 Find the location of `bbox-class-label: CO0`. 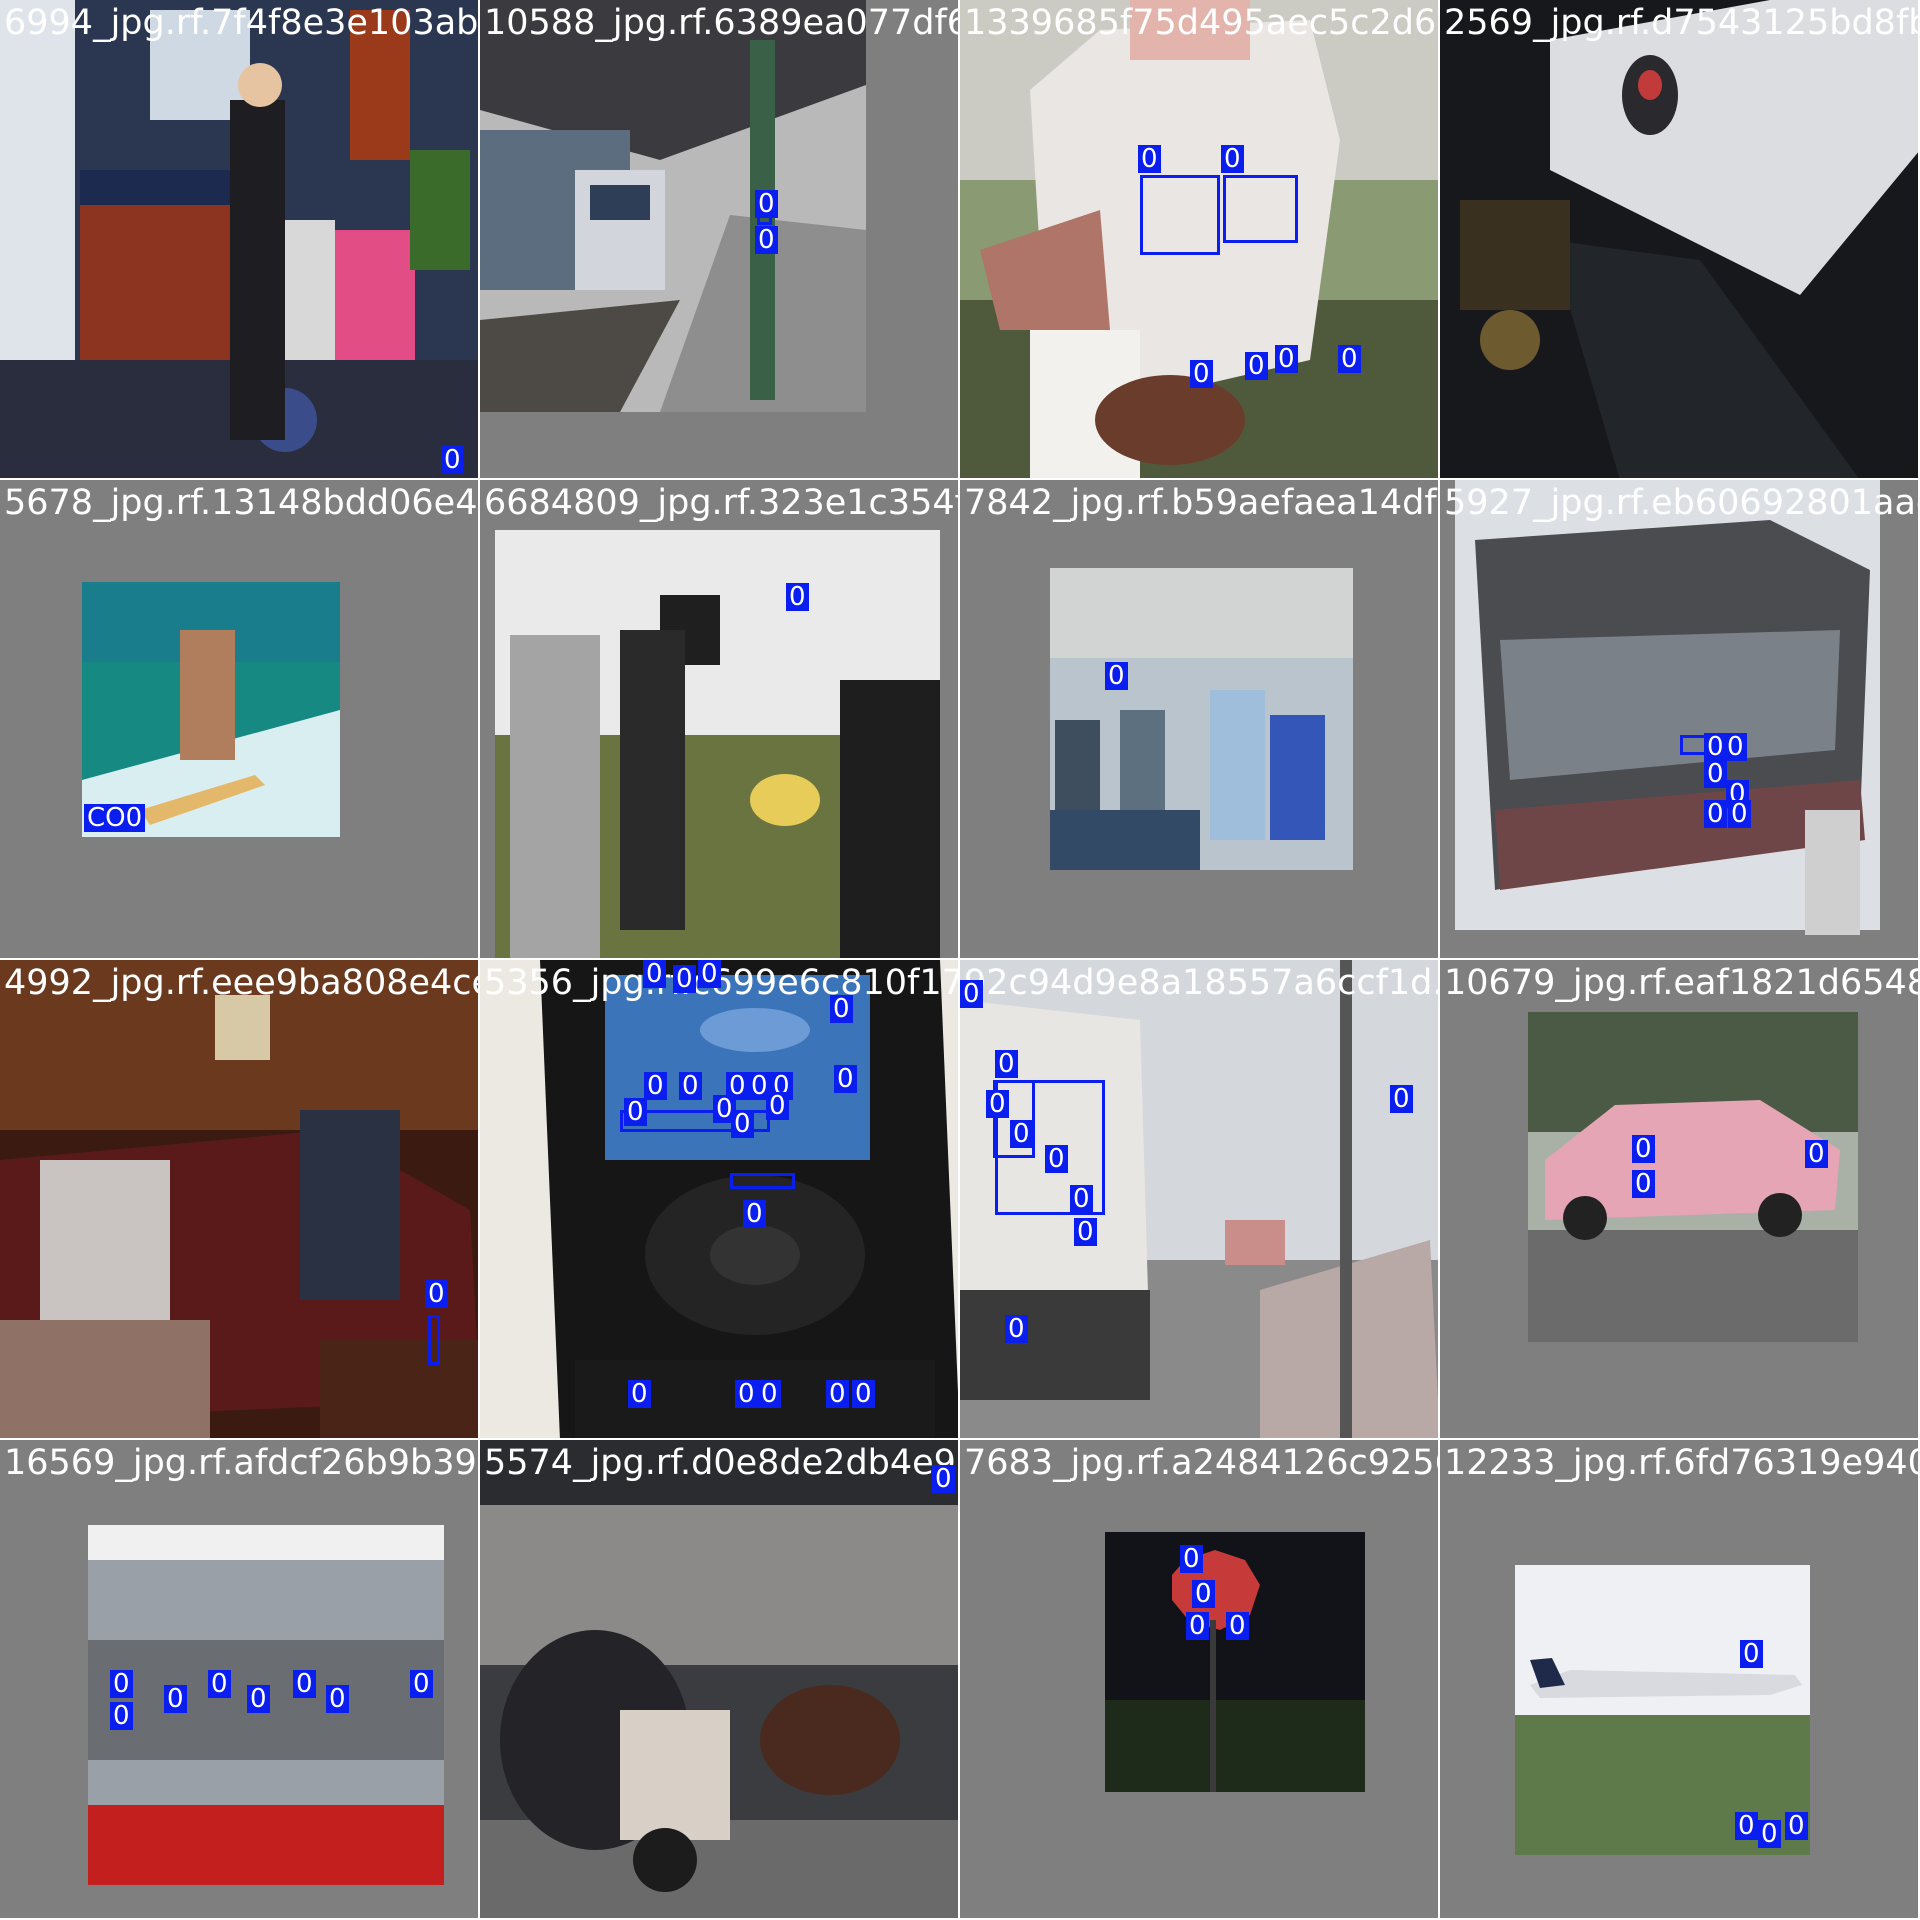

bbox-class-label: CO0 is located at coordinates (115, 818).